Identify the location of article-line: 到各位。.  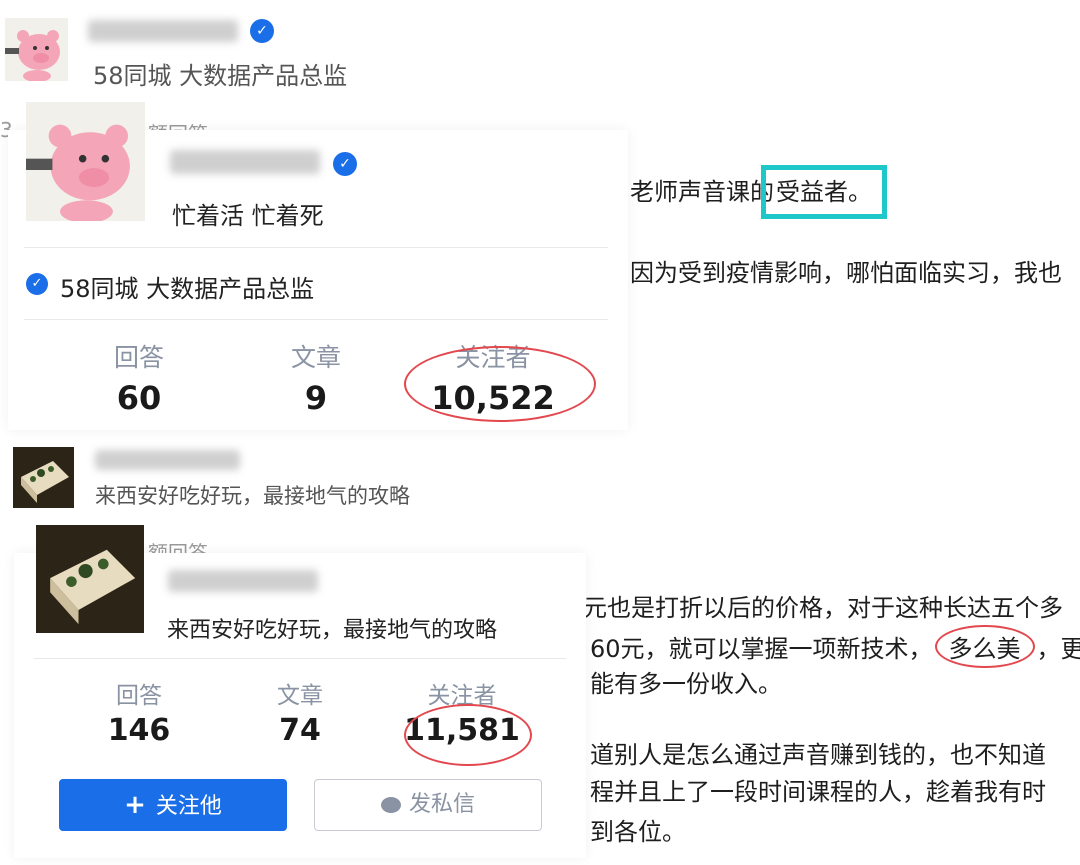
(638, 832).